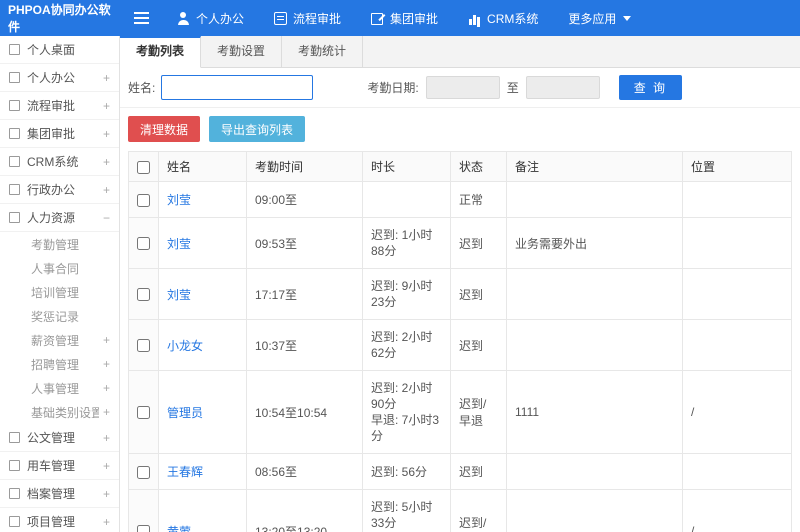 The image size is (800, 532). What do you see at coordinates (405, 428) in the screenshot?
I see `duration-line: 早退: 7小时3分` at bounding box center [405, 428].